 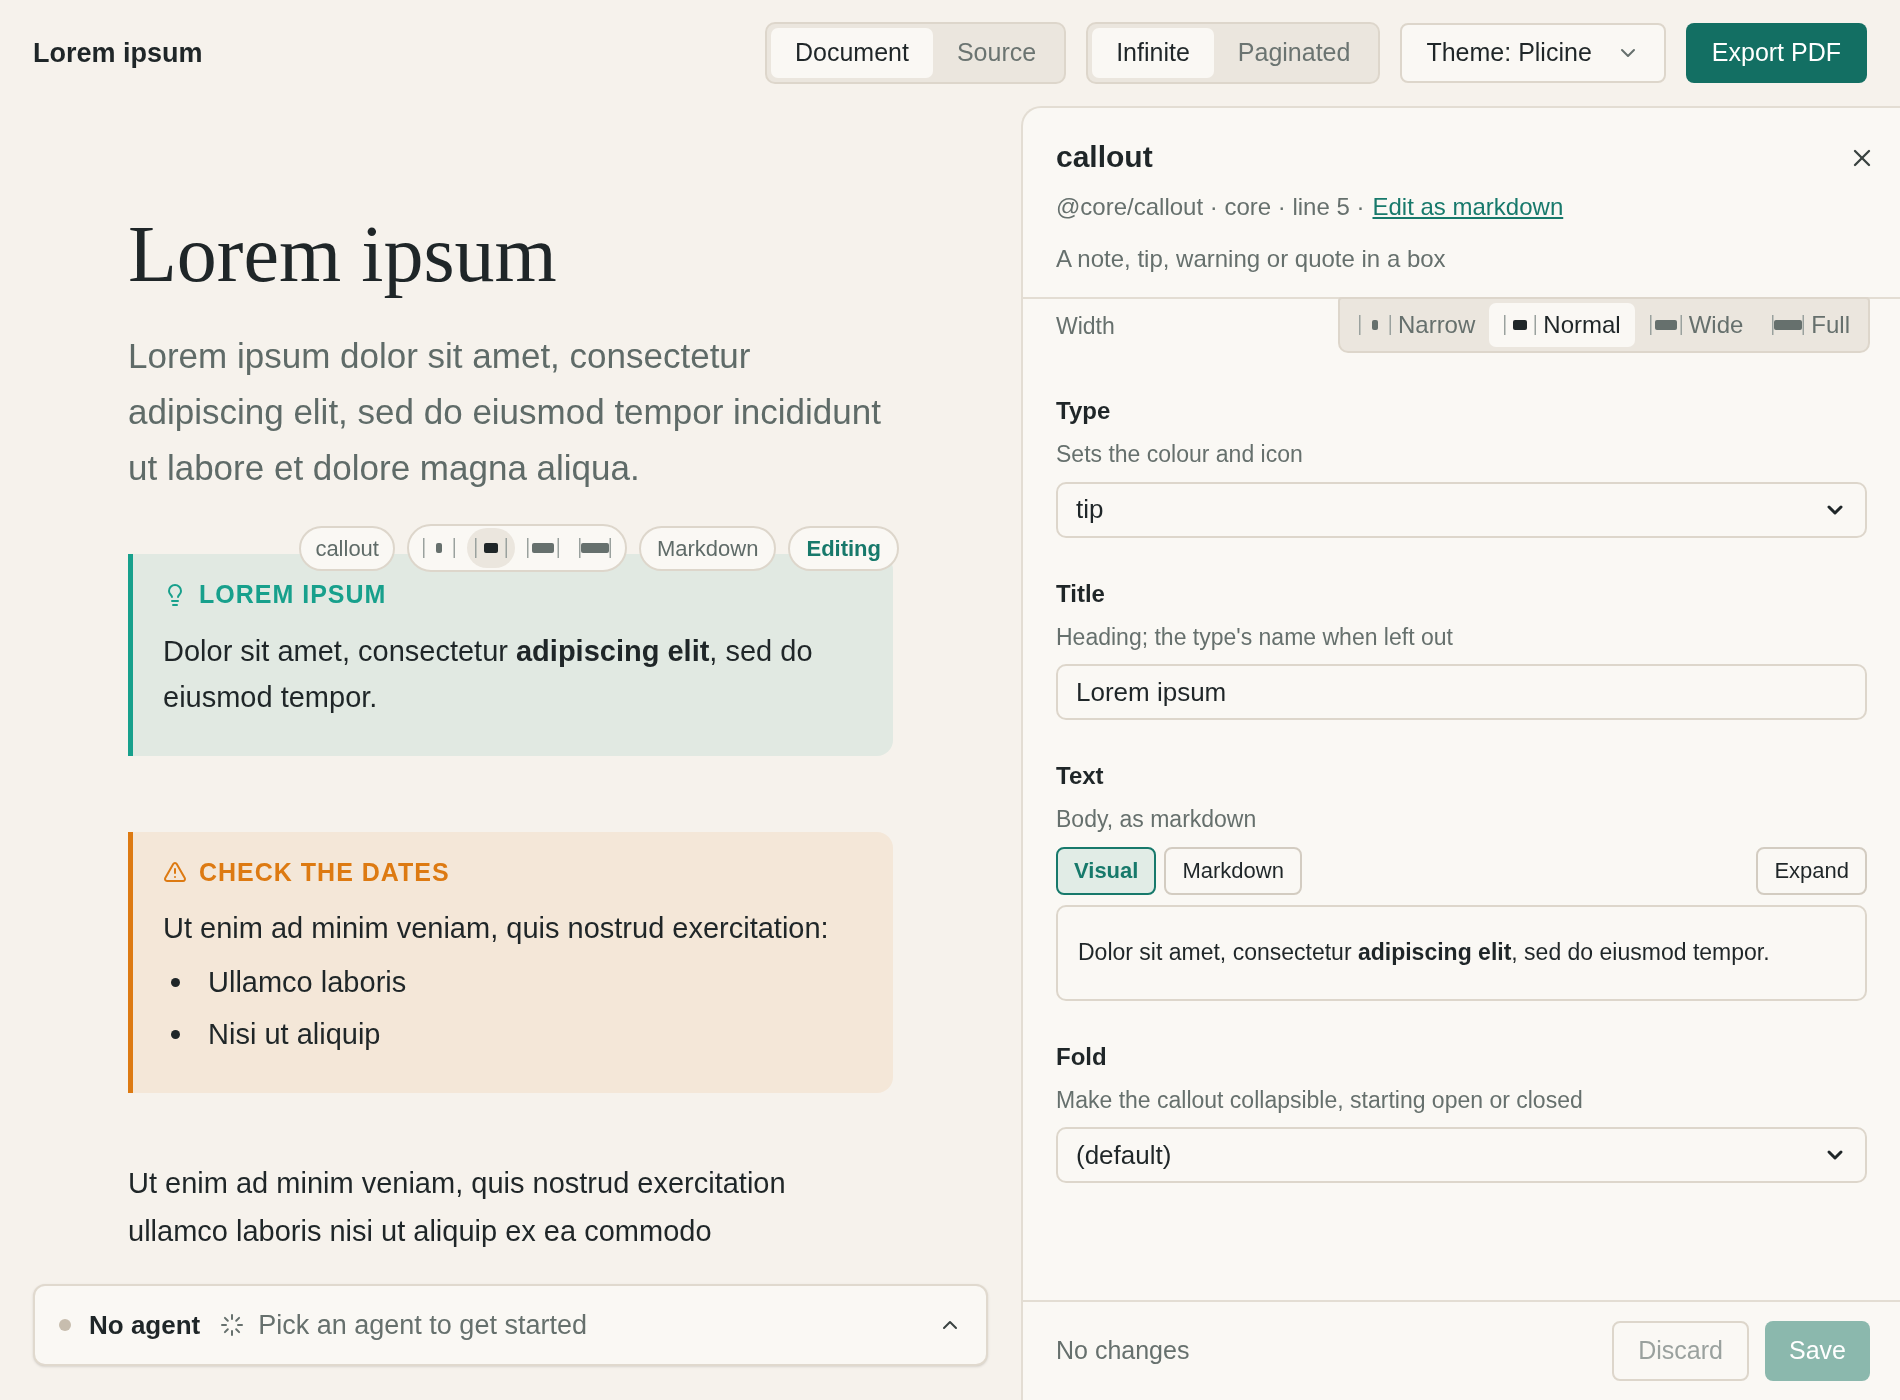 I want to click on view-tab: Source, so click(x=996, y=53).